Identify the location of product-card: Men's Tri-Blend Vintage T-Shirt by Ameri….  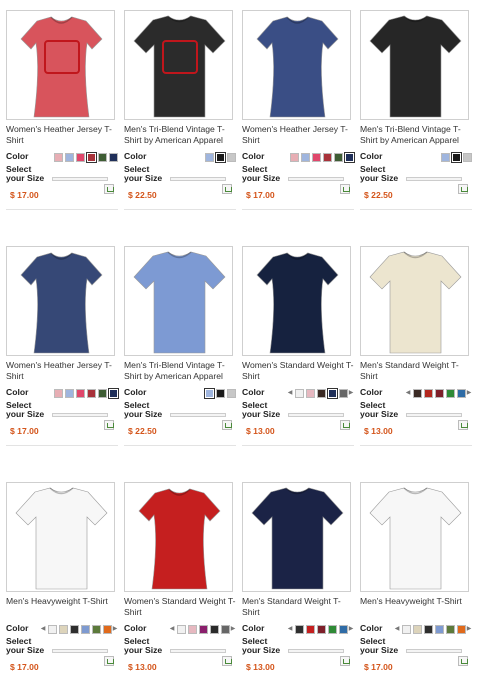
(177, 109).